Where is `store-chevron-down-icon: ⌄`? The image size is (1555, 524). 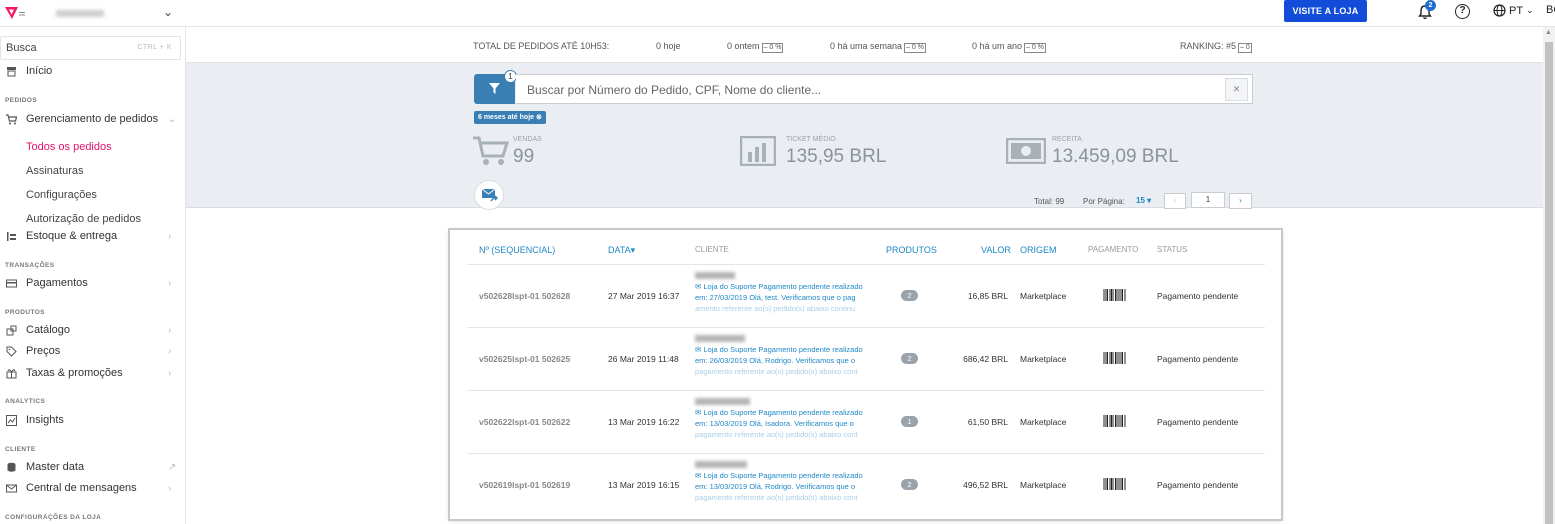
store-chevron-down-icon: ⌄ is located at coordinates (168, 12).